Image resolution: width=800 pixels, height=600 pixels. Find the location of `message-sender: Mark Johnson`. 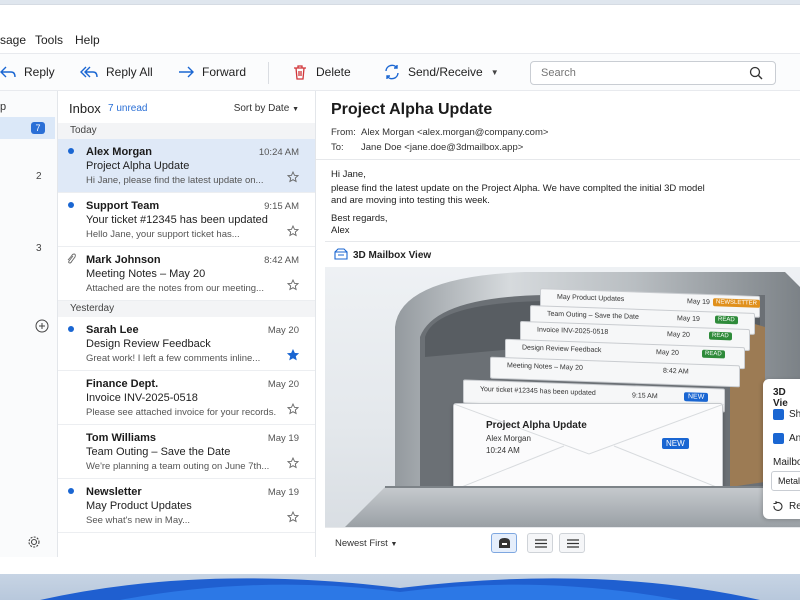

message-sender: Mark Johnson is located at coordinates (123, 260).